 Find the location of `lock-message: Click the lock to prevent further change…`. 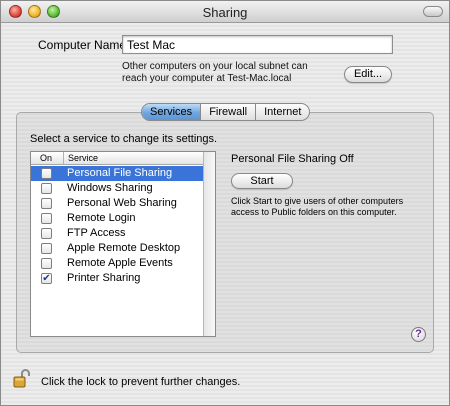

lock-message: Click the lock to prevent further change… is located at coordinates (141, 382).